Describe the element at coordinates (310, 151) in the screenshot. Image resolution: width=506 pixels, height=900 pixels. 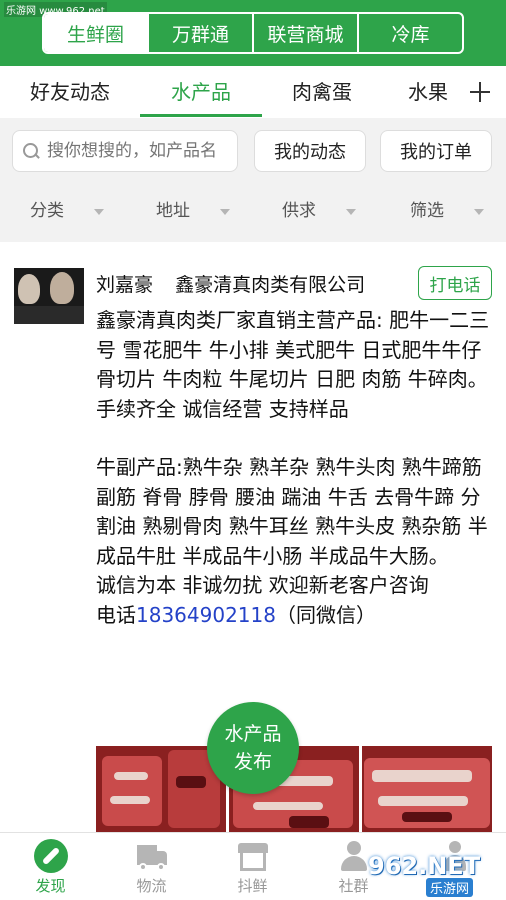
I see `my-activity-button: 我的动态` at that location.